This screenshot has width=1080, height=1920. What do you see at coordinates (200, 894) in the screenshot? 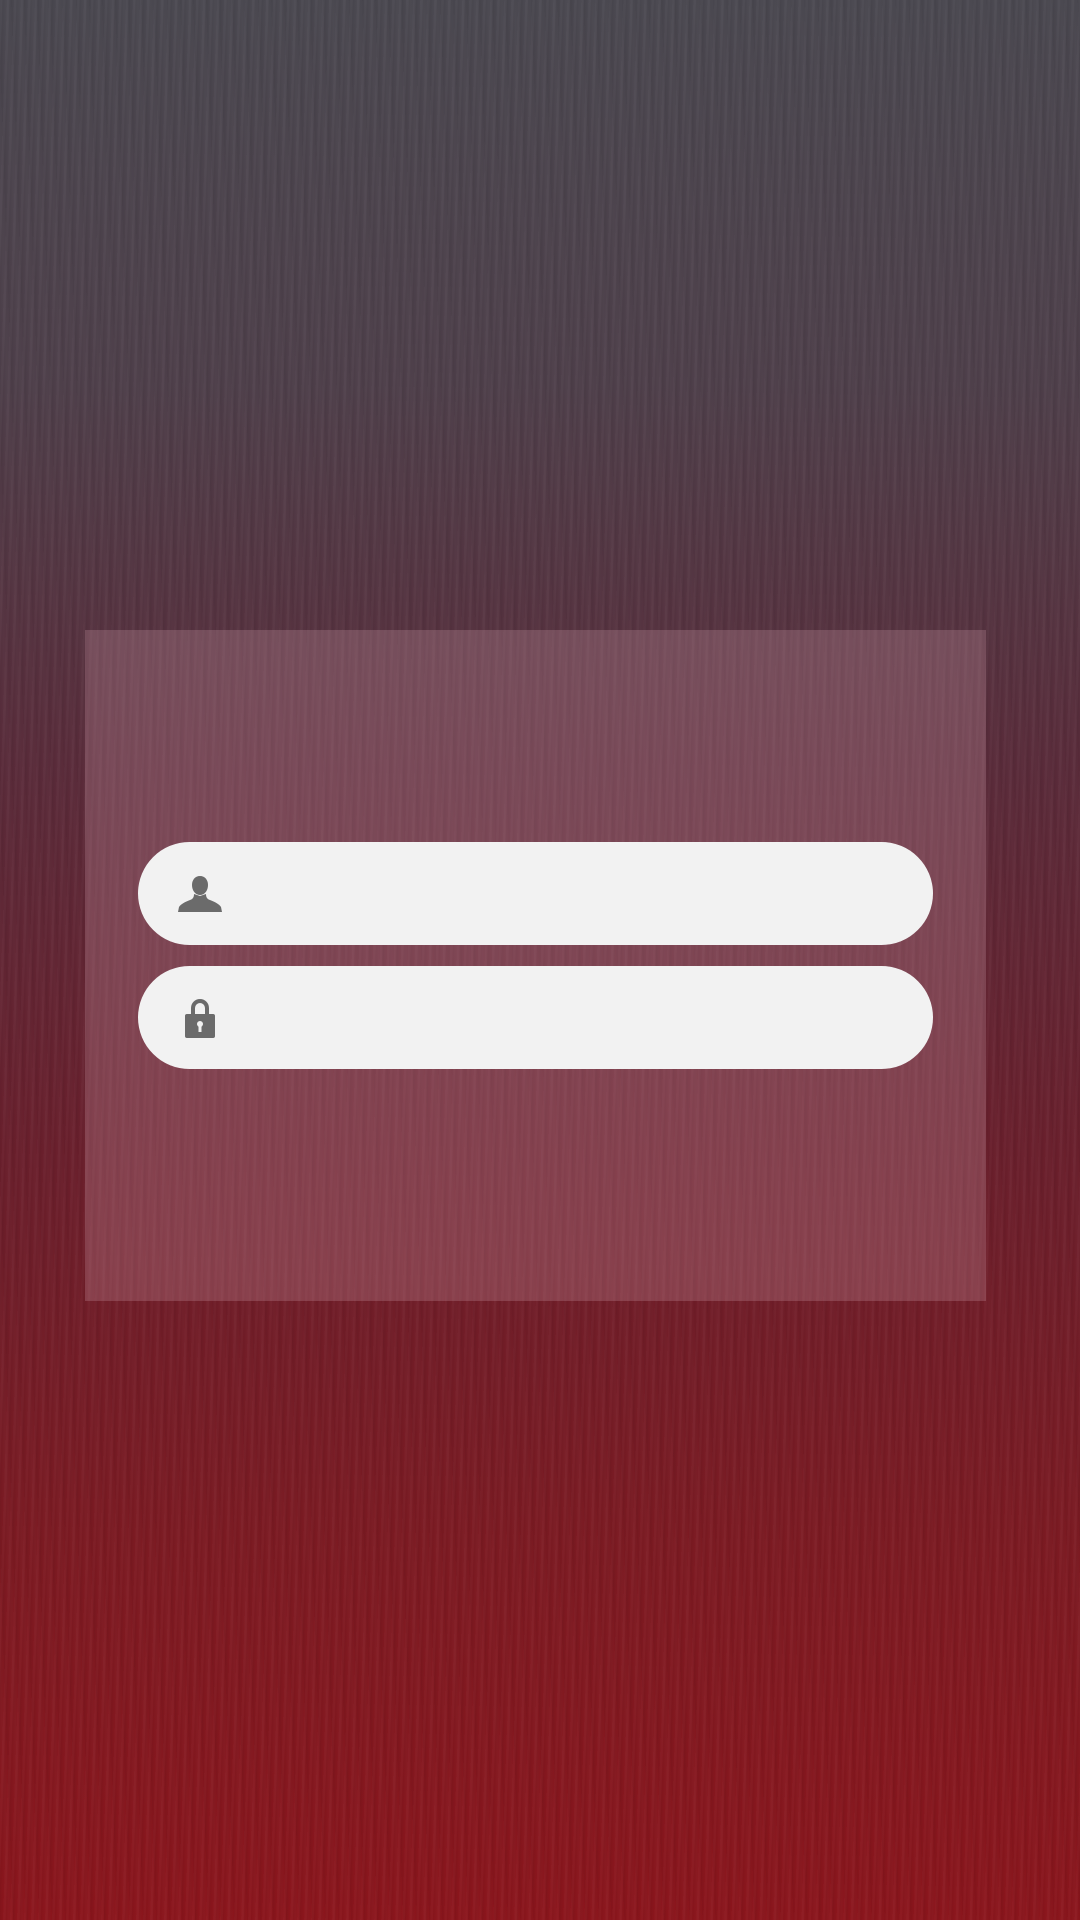
I see `user-icon` at bounding box center [200, 894].